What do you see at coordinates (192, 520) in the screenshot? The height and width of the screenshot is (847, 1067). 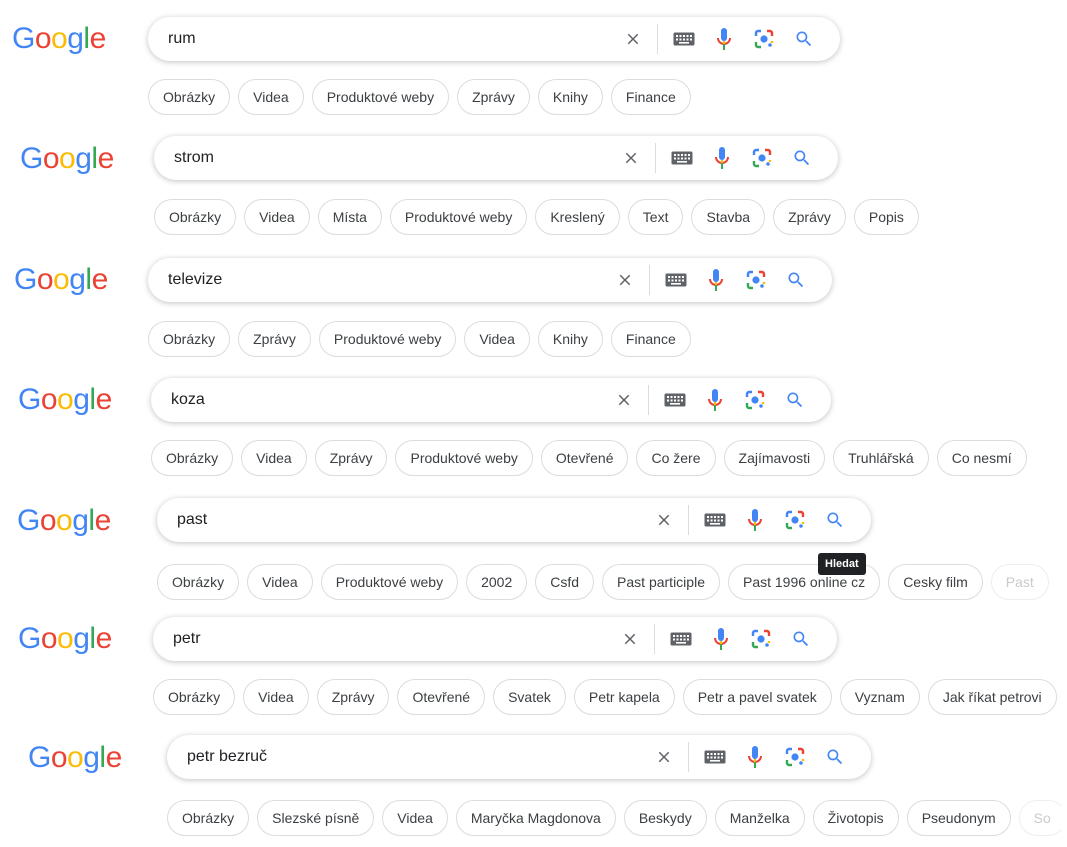 I see `search-input: past` at bounding box center [192, 520].